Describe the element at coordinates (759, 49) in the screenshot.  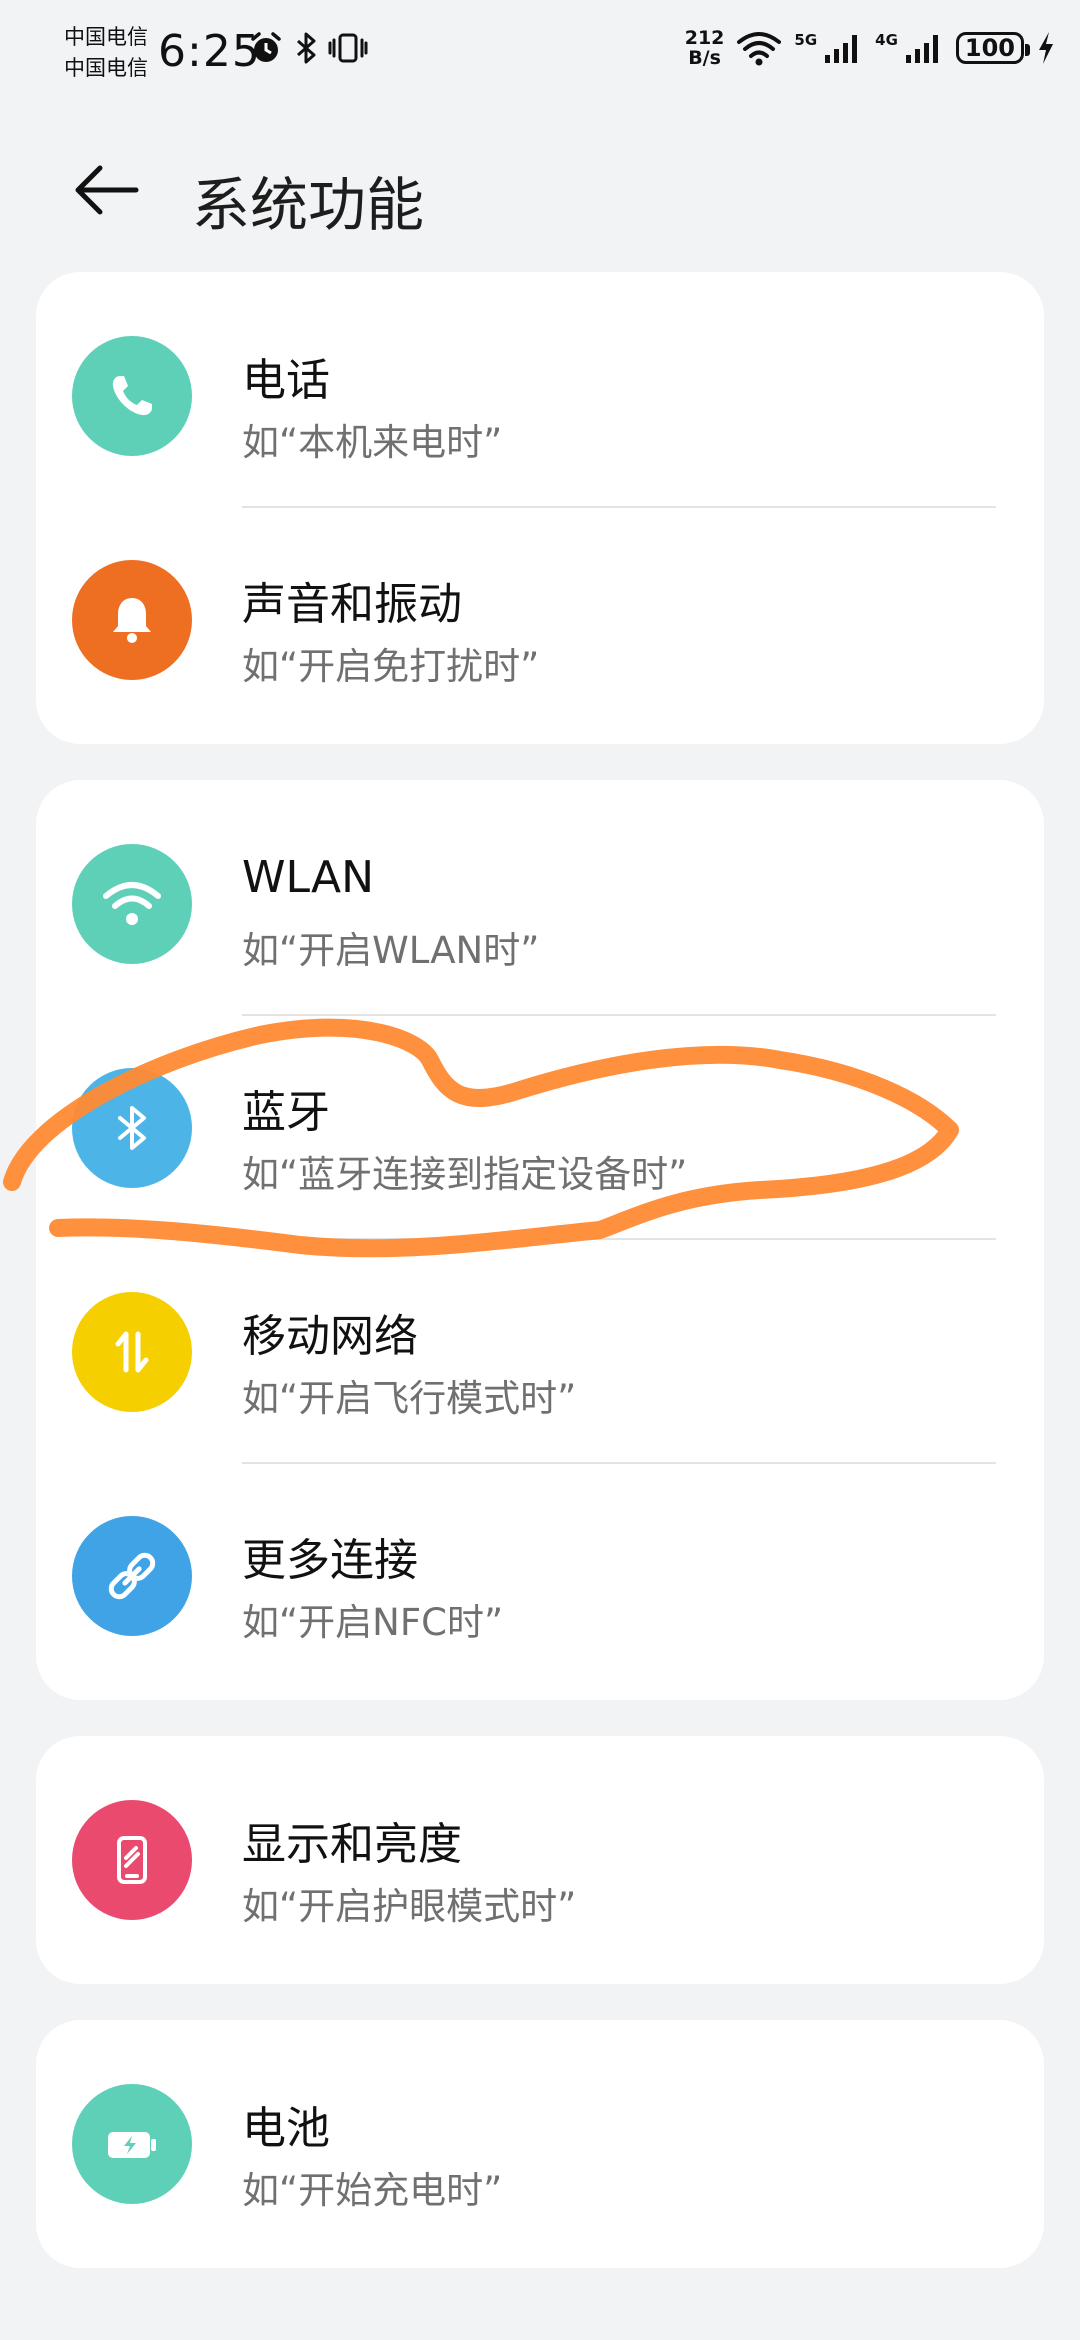
I see `wifi-status-icon` at that location.